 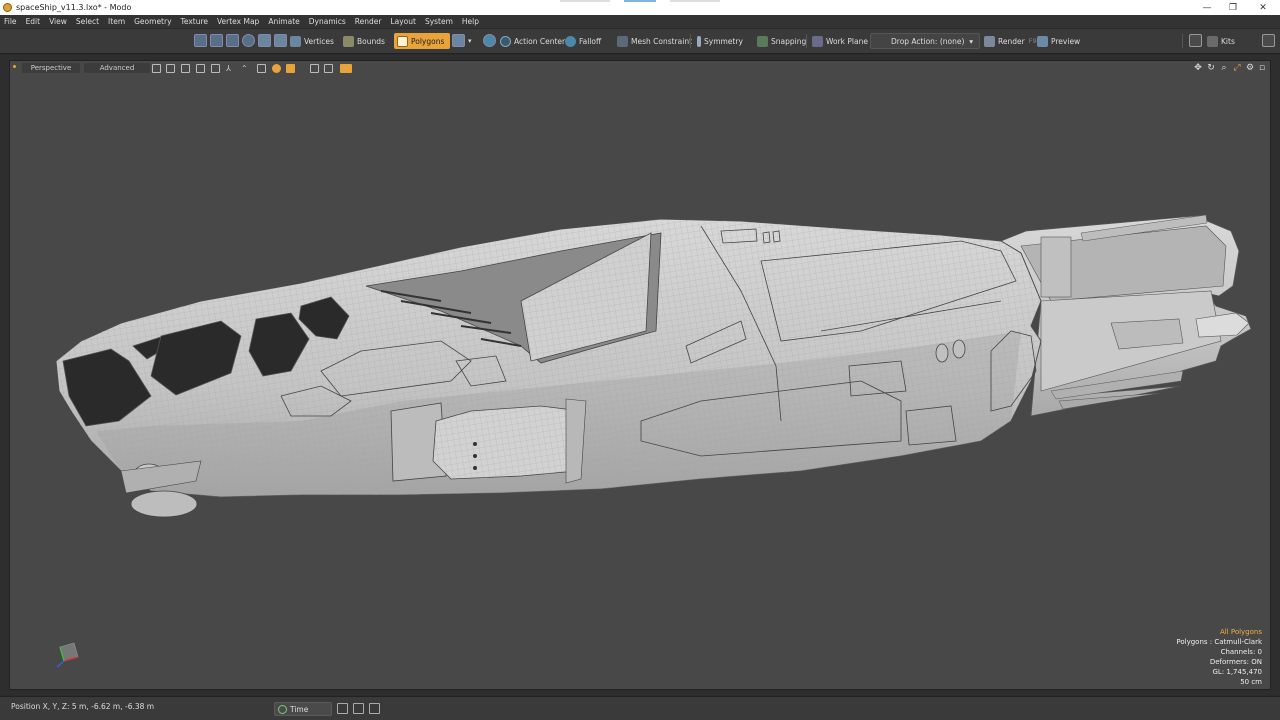 What do you see at coordinates (261, 68) in the screenshot?
I see `backdrop-toggle-icon` at bounding box center [261, 68].